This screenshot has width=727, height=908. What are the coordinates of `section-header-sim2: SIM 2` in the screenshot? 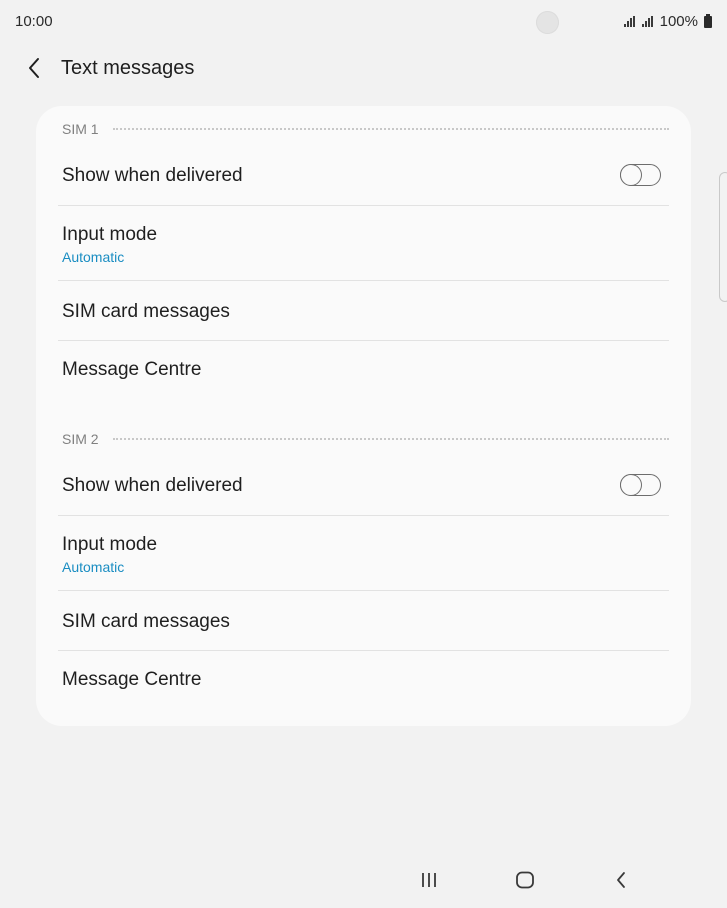 It's located at (365, 439).